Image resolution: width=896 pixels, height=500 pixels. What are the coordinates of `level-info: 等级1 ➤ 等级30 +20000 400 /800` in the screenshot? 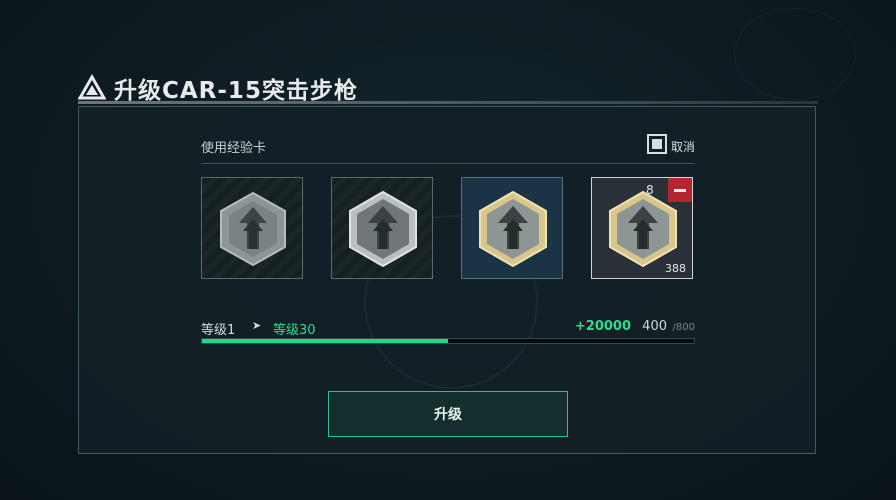 It's located at (448, 327).